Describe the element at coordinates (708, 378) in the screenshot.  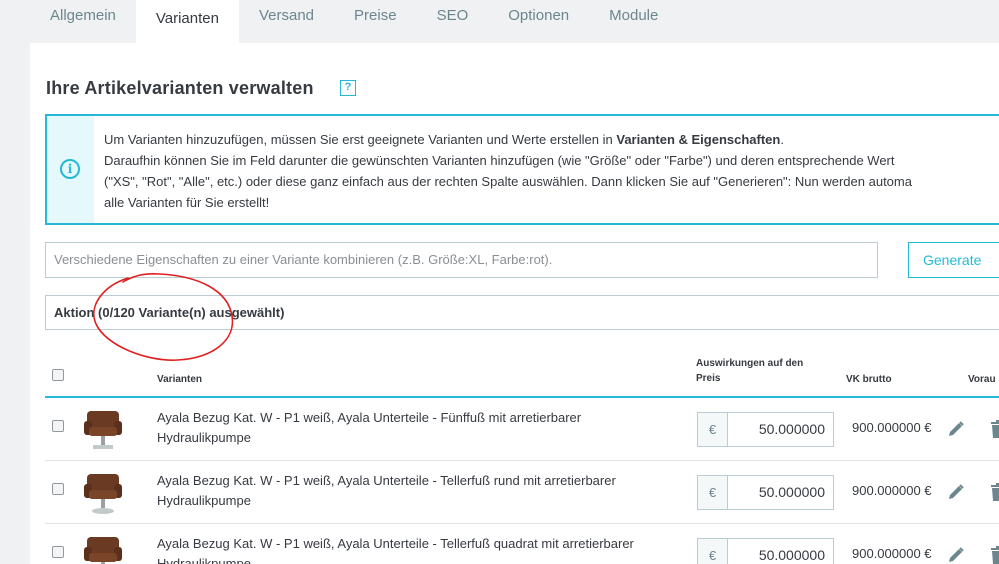
I see `column-header-impact-line2: Preis` at that location.